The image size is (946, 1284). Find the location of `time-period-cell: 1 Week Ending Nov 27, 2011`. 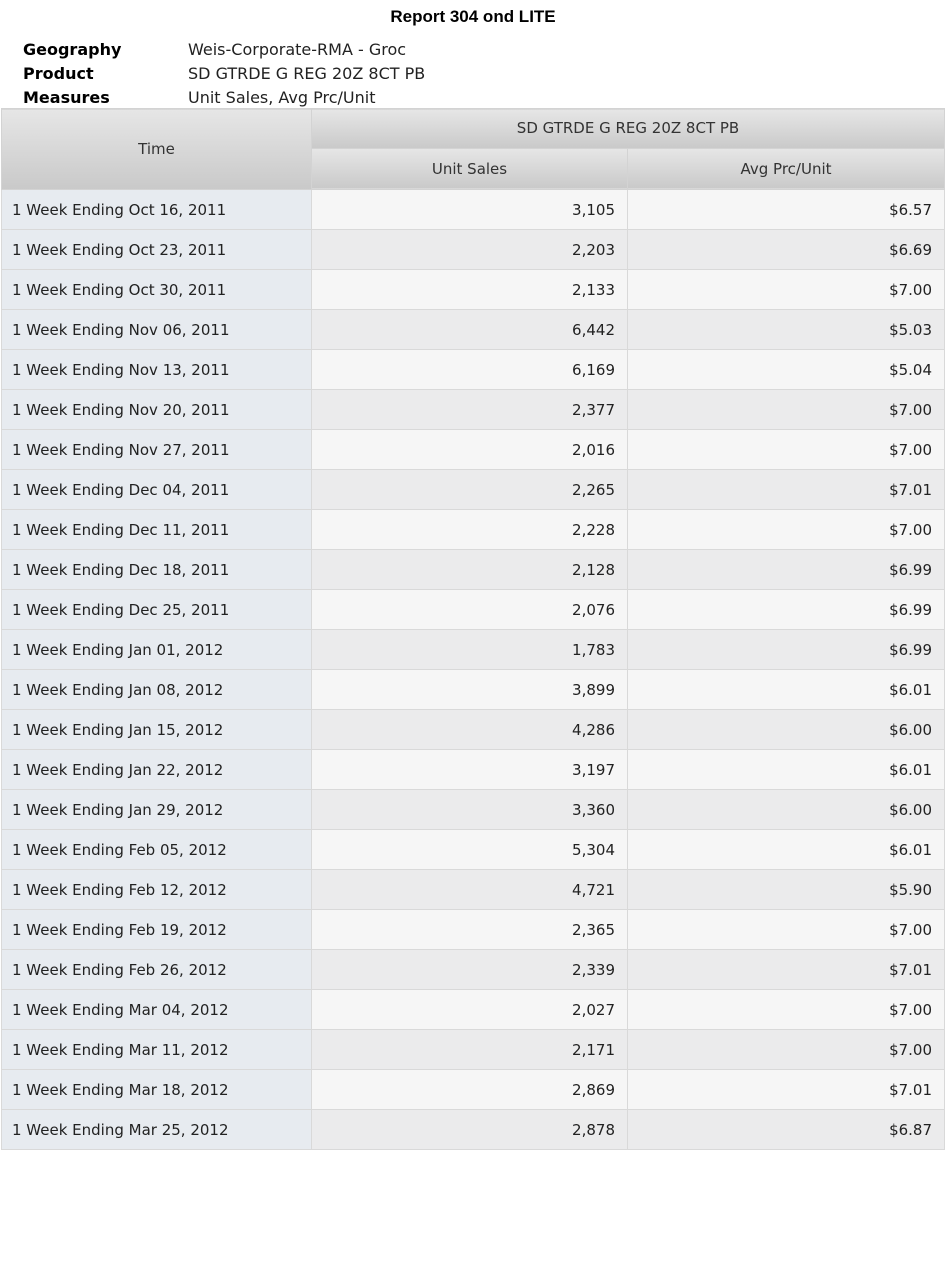

time-period-cell: 1 Week Ending Nov 27, 2011 is located at coordinates (156, 449).